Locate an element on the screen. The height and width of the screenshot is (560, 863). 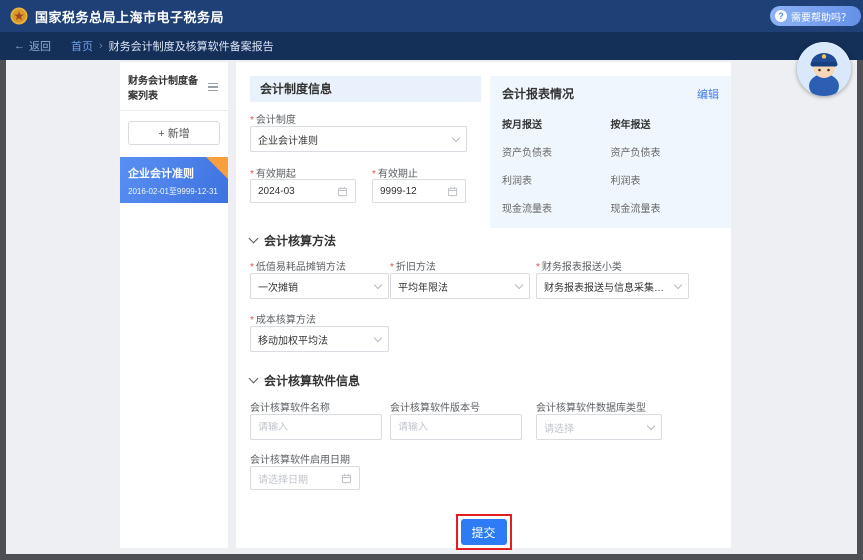
amortization-label: * 低值易耗品摊销方法 is located at coordinates (298, 265).